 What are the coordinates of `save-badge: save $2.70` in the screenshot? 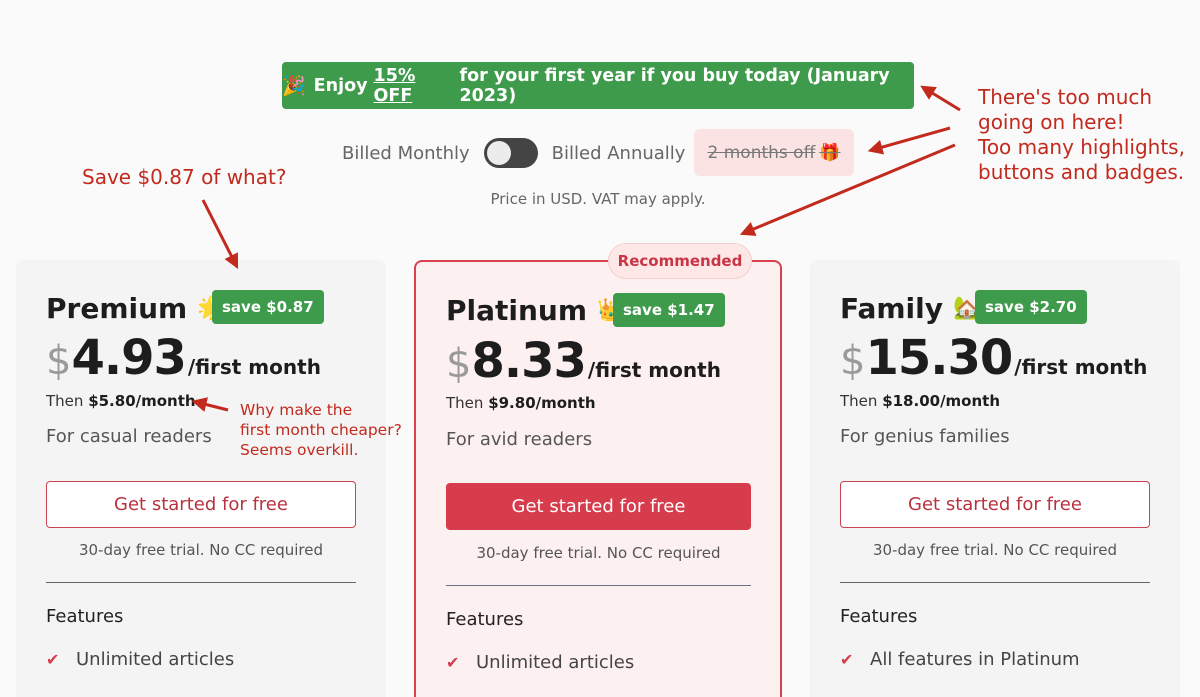 It's located at (1031, 307).